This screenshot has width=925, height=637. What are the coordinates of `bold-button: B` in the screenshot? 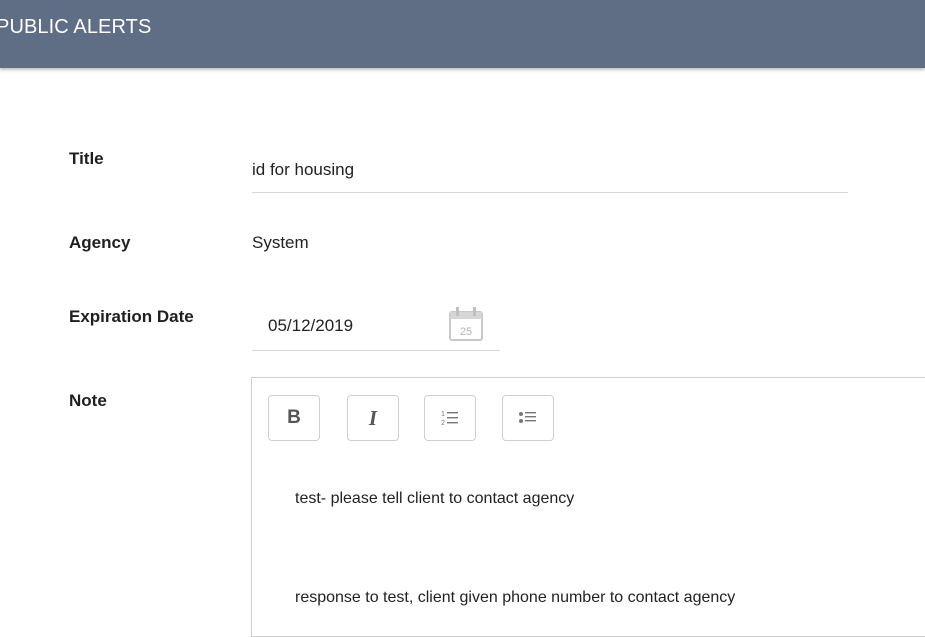 It's located at (294, 418).